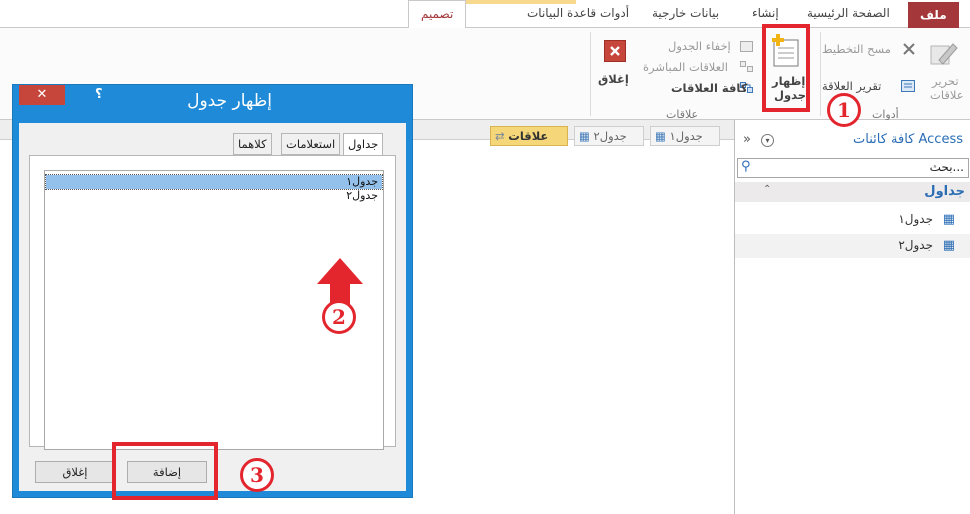  I want to click on tab-queries: استعلامات, so click(311, 144).